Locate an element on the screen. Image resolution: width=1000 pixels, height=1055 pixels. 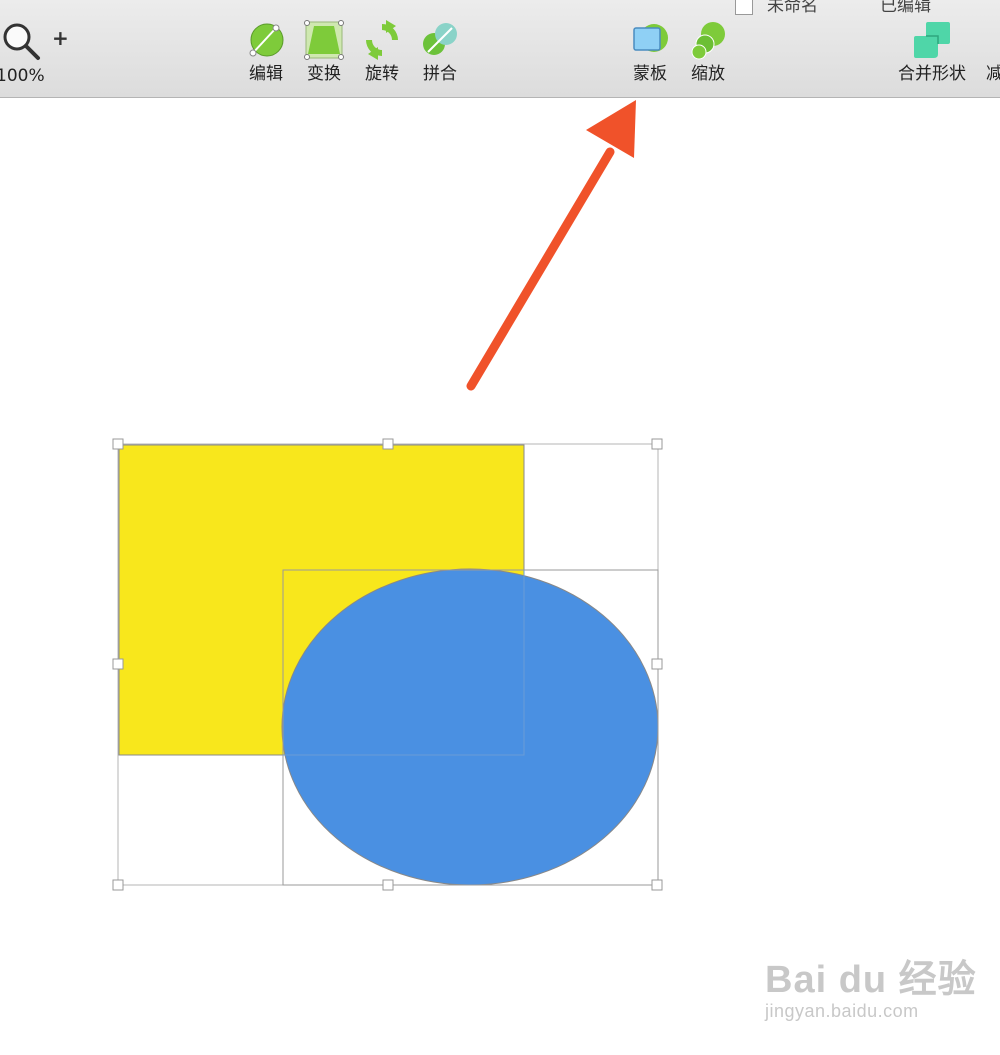
flatten-label: 拼合 is located at coordinates (440, 74).